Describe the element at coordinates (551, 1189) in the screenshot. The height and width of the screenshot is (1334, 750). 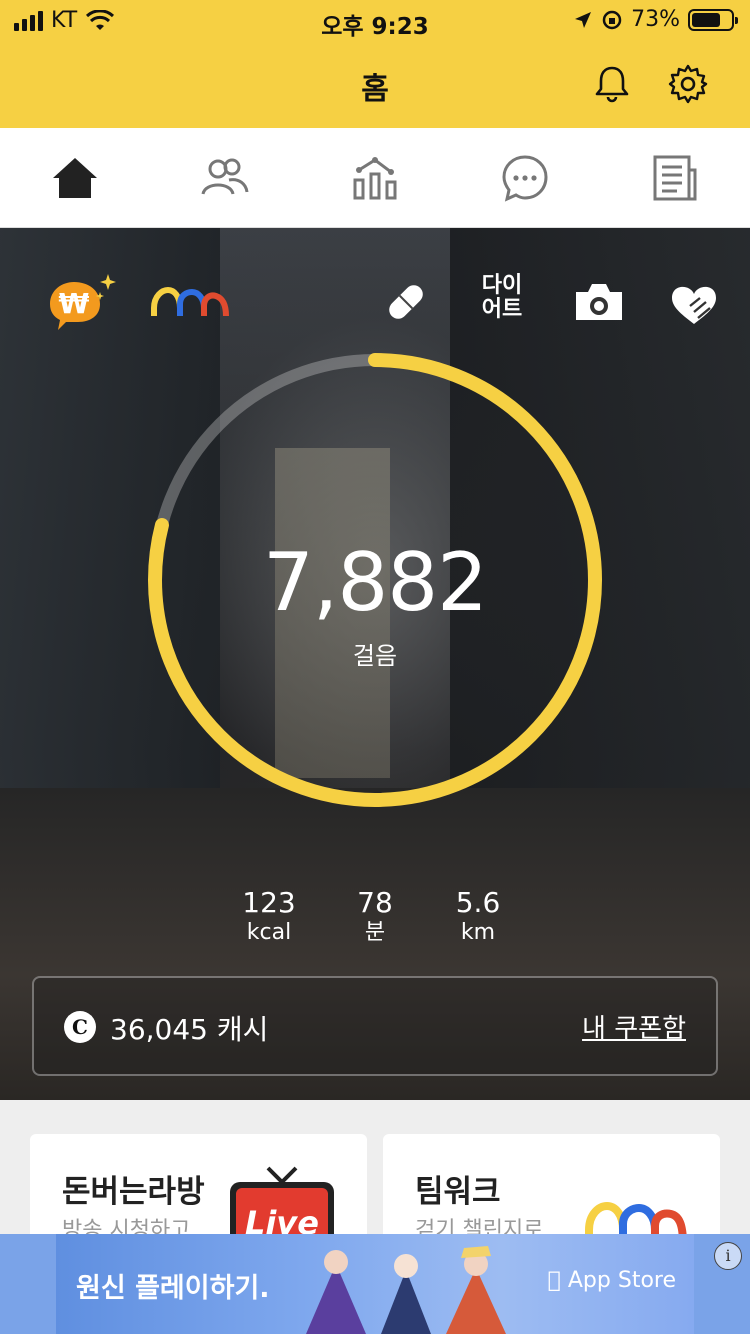
I see `card-teamwork: 팀워크 걷기 챌린지로` at that location.